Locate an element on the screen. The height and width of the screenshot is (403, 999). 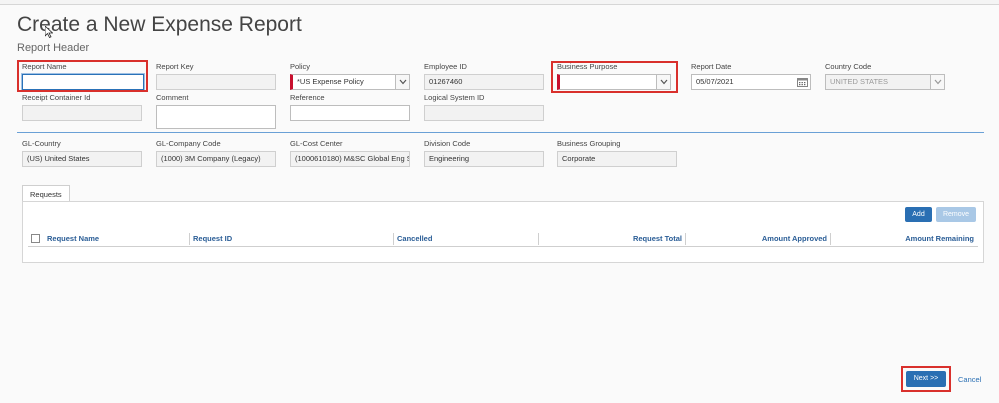
employee-id-label: Employee ID is located at coordinates (445, 66).